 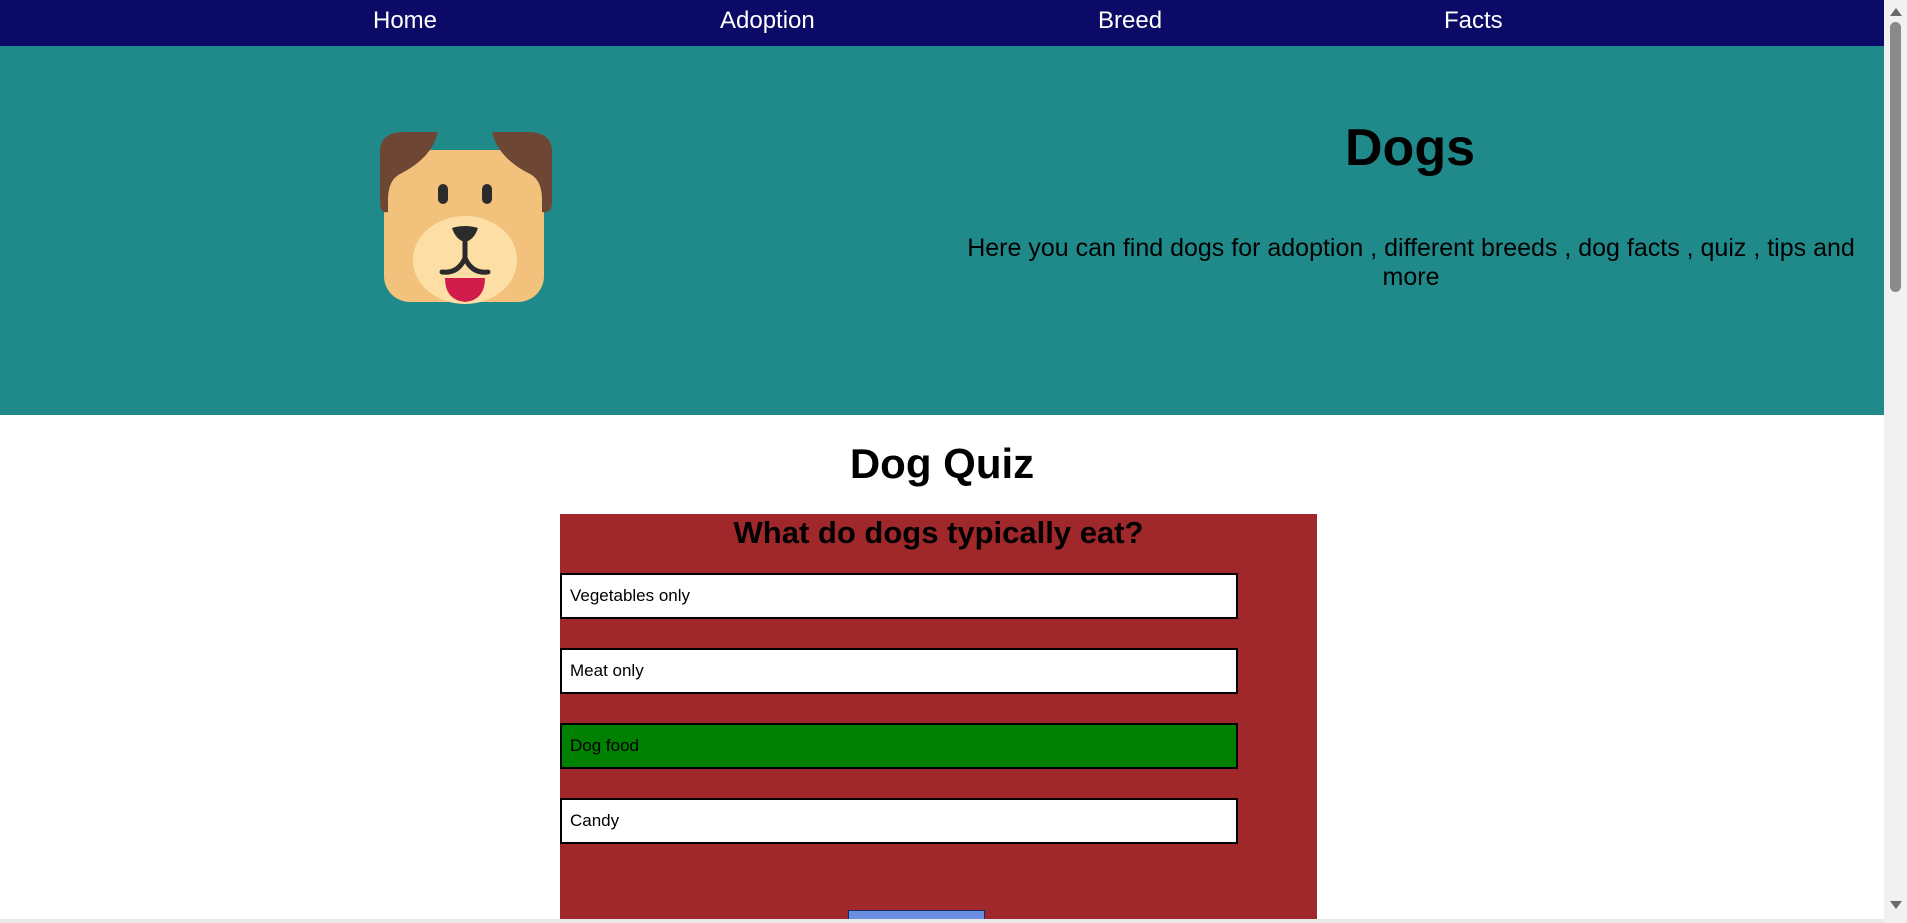 What do you see at coordinates (1473, 21) in the screenshot?
I see `nav-facts-link: Facts` at bounding box center [1473, 21].